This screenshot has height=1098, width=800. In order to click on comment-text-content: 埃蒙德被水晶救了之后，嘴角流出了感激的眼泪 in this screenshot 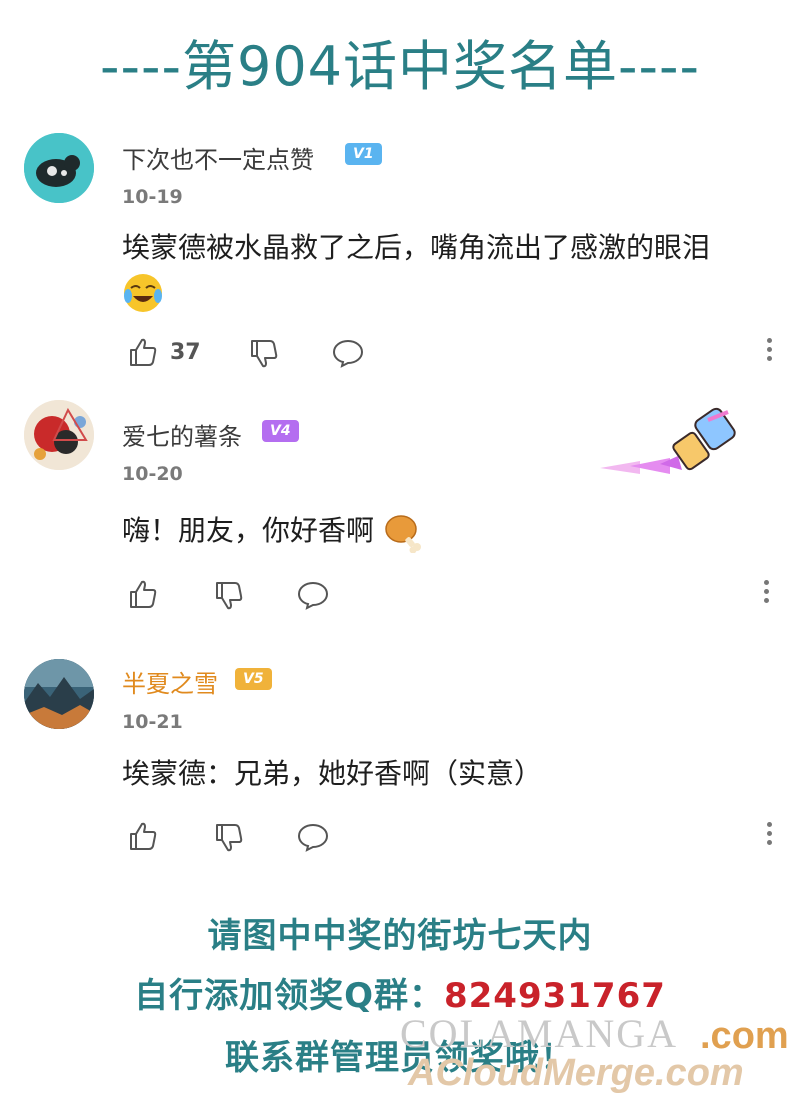, I will do `click(416, 247)`.